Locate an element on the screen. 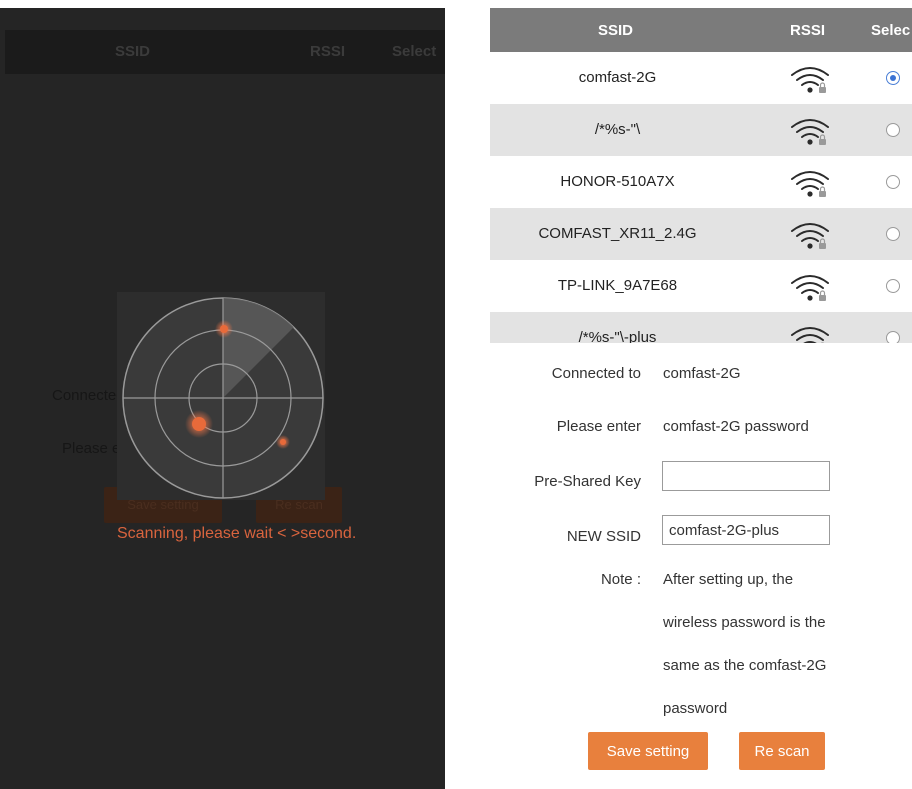 This screenshot has height=789, width=912. note-line-4: password is located at coordinates (695, 708).